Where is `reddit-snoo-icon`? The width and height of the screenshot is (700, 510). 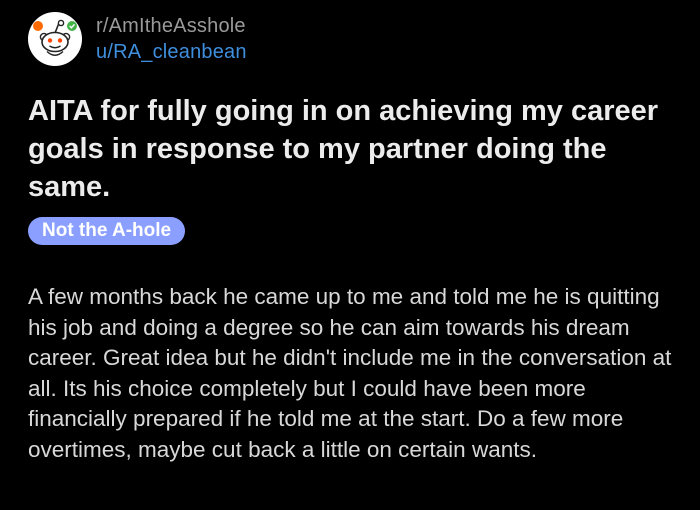 reddit-snoo-icon is located at coordinates (55, 39).